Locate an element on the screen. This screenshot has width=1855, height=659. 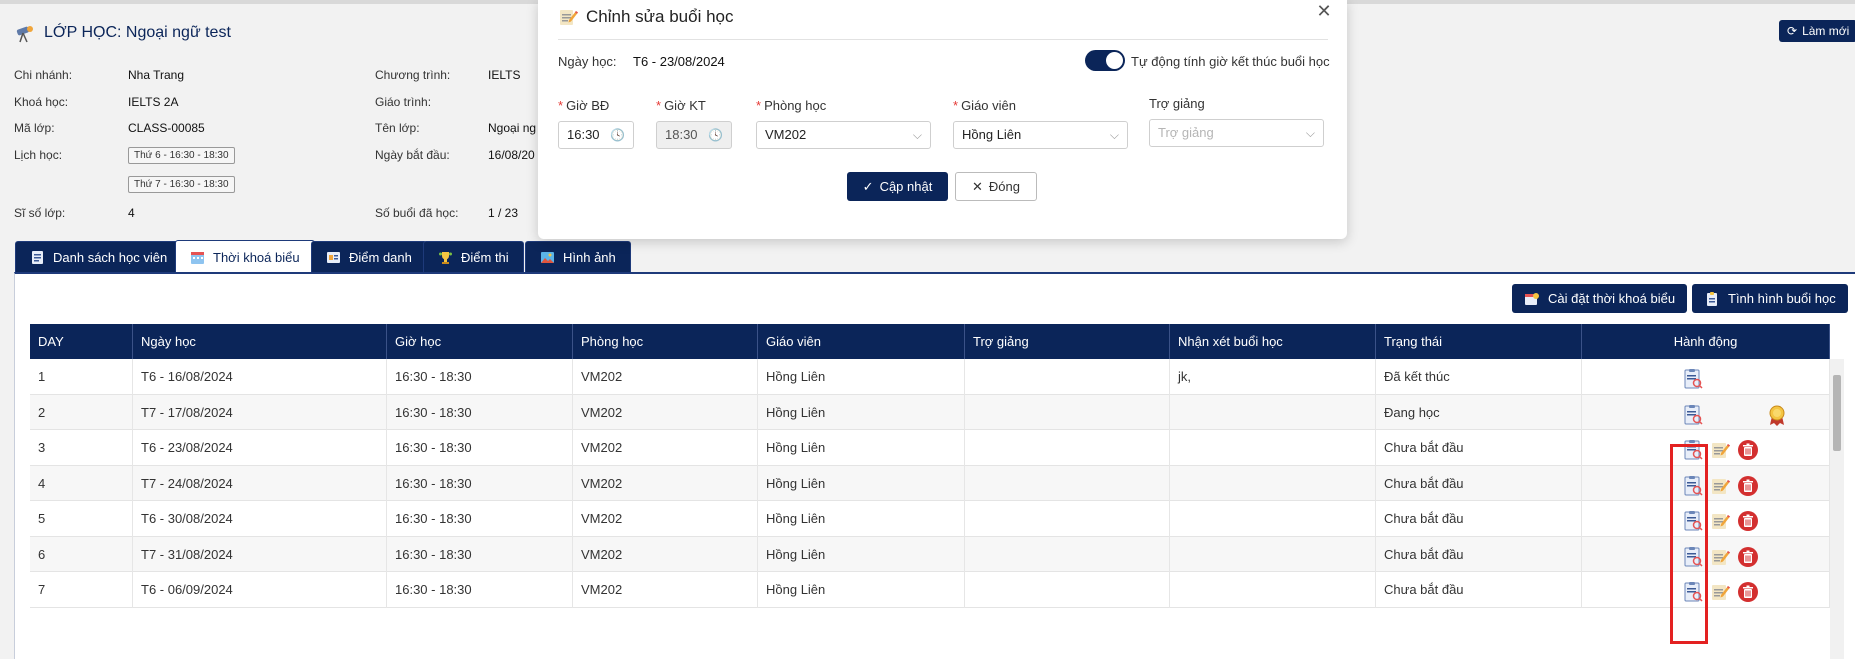
assistant-label: Trợ giảng is located at coordinates (1177, 103).